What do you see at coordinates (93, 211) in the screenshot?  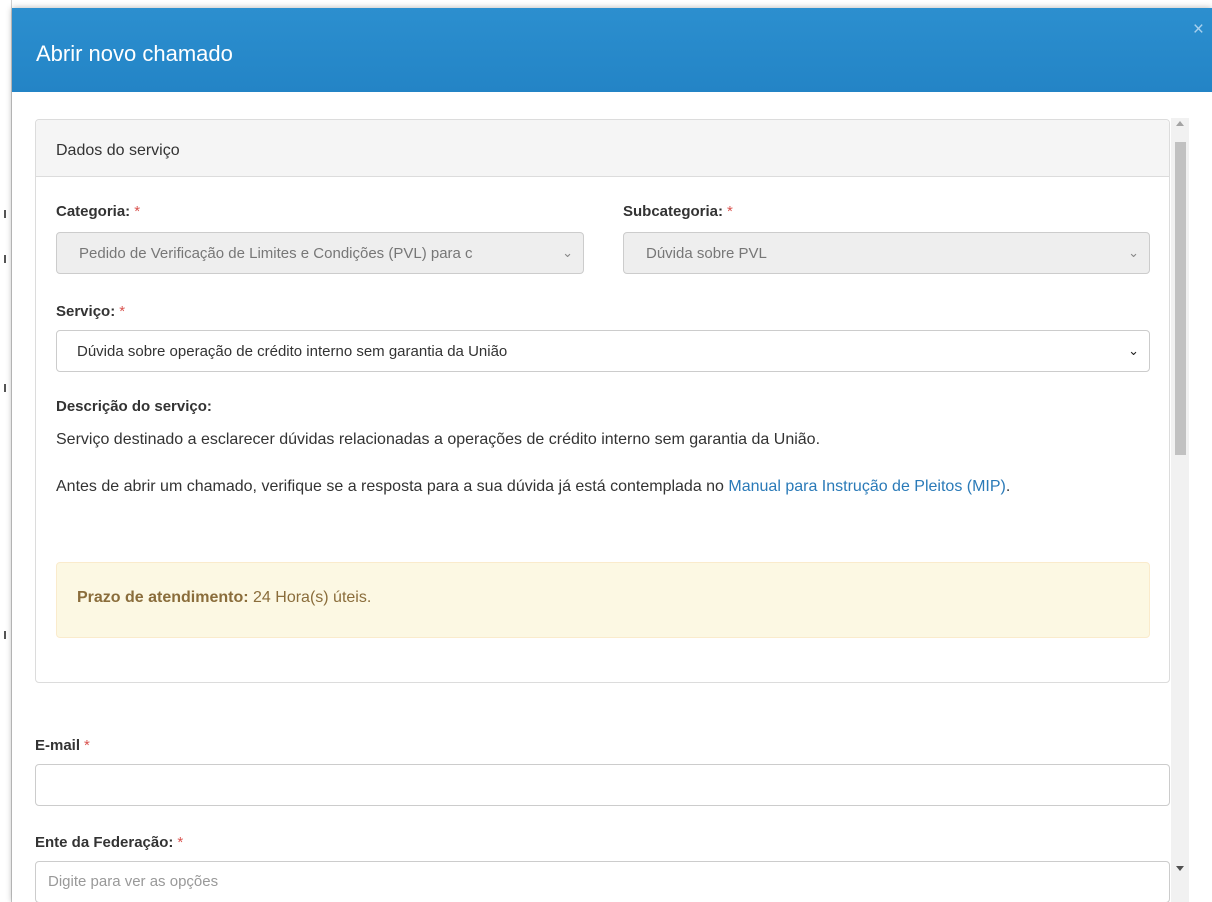 I see `categoria-label-text: Categoria:` at bounding box center [93, 211].